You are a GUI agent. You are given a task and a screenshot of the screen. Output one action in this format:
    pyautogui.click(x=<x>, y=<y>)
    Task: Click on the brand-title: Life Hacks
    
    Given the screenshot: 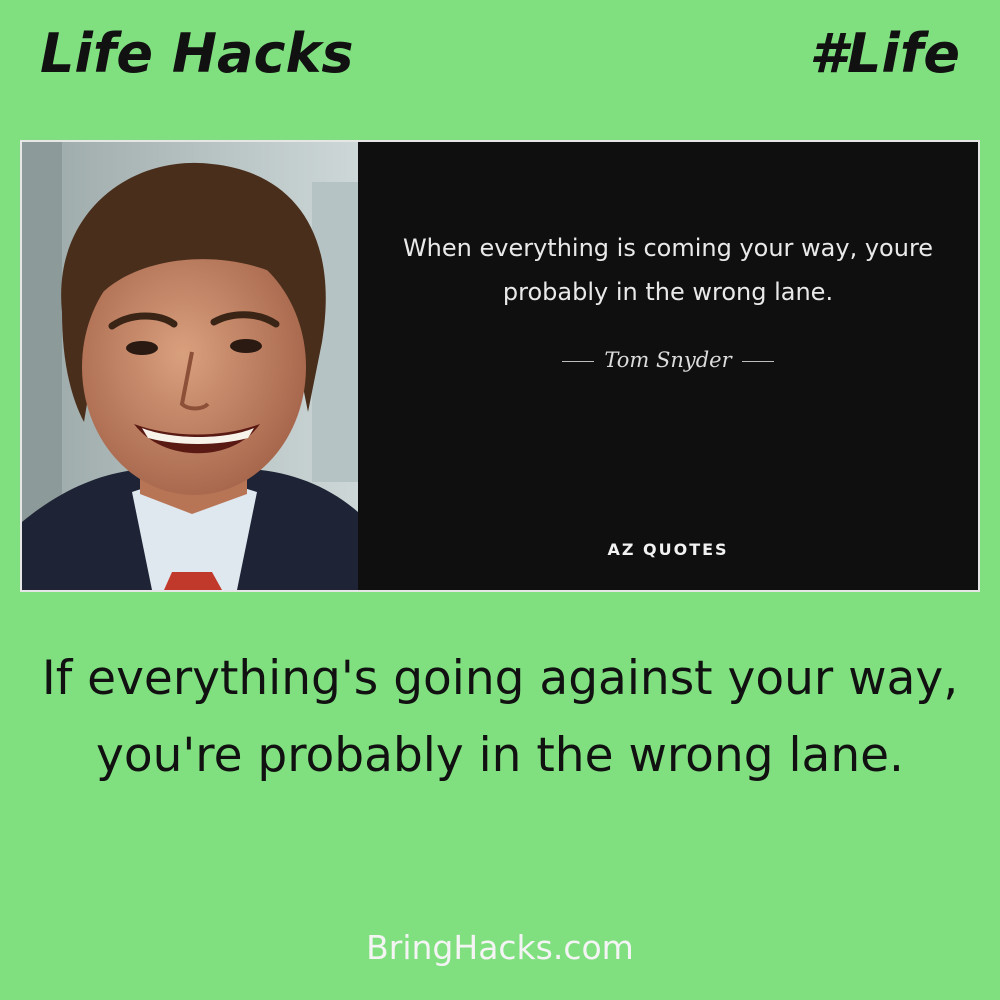 What is the action you would take?
    pyautogui.click(x=197, y=53)
    